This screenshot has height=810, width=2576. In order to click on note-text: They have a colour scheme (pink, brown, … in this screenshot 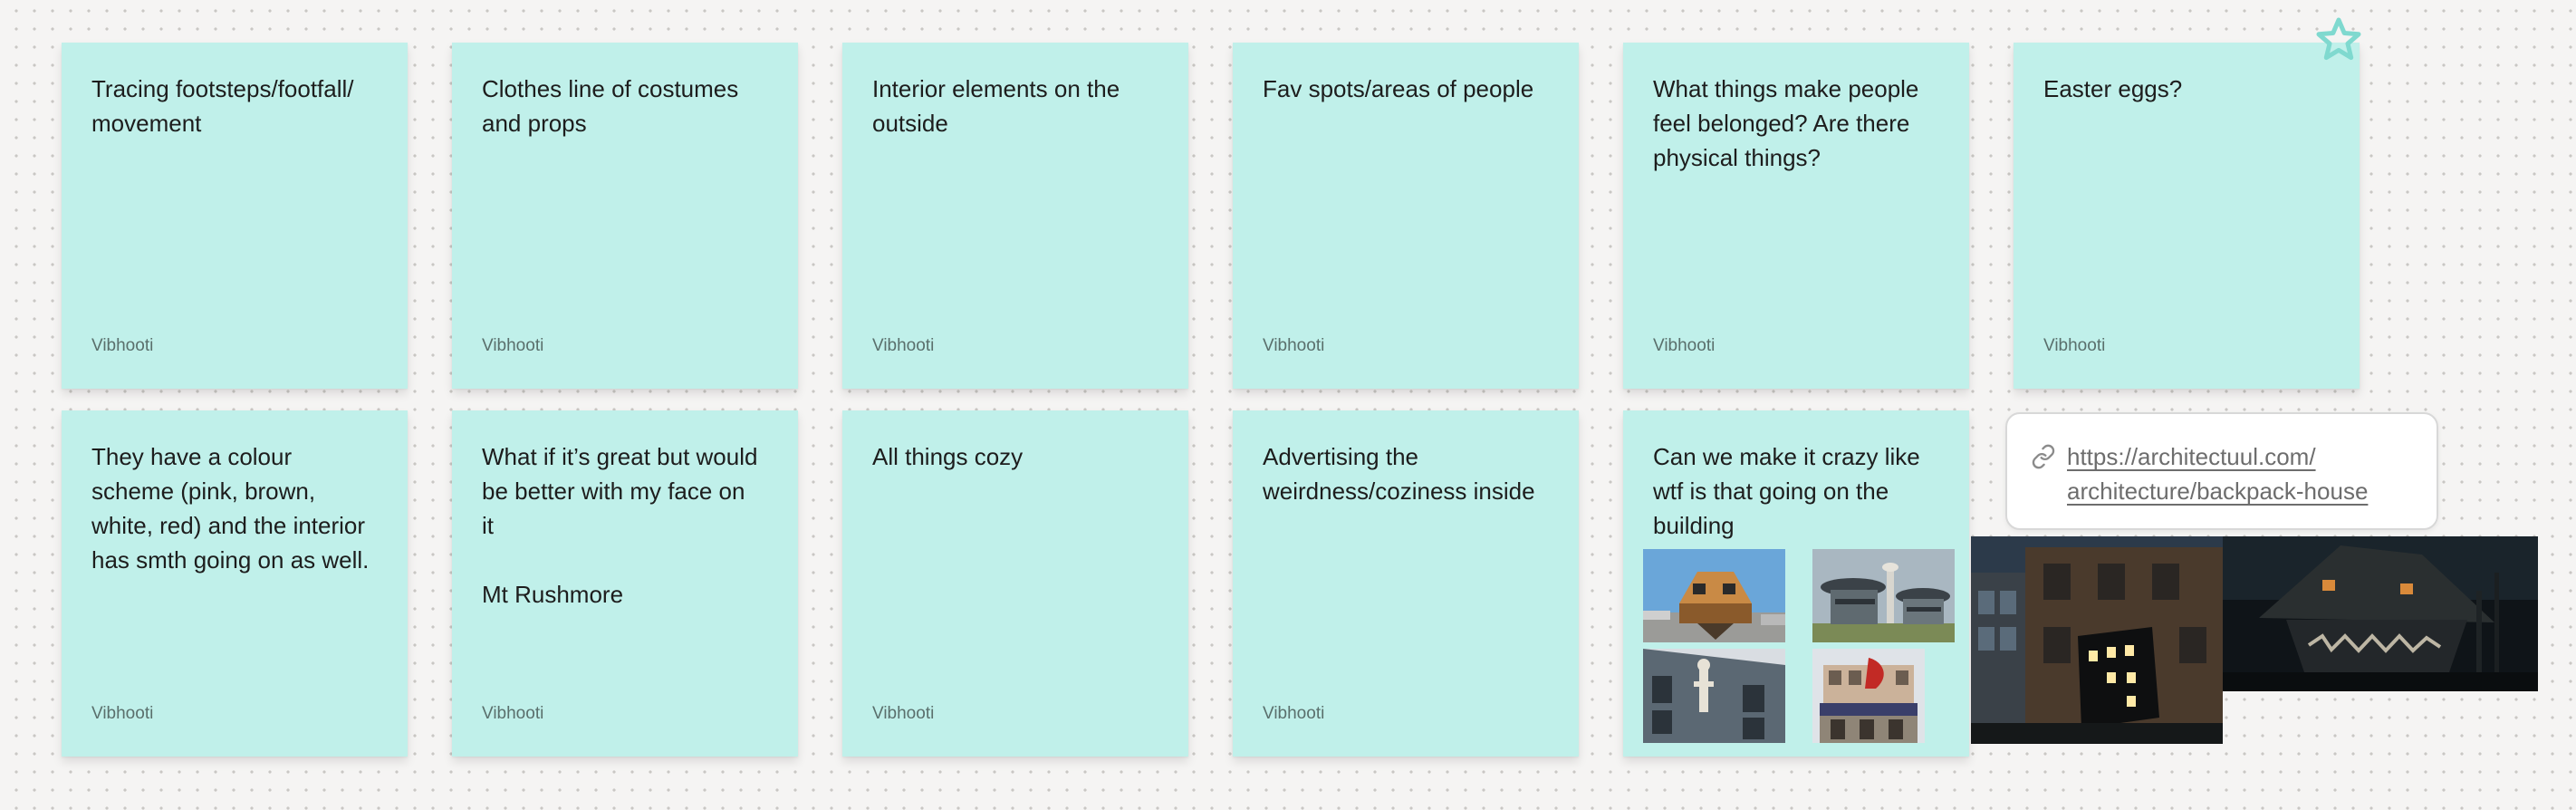, I will do `click(230, 508)`.